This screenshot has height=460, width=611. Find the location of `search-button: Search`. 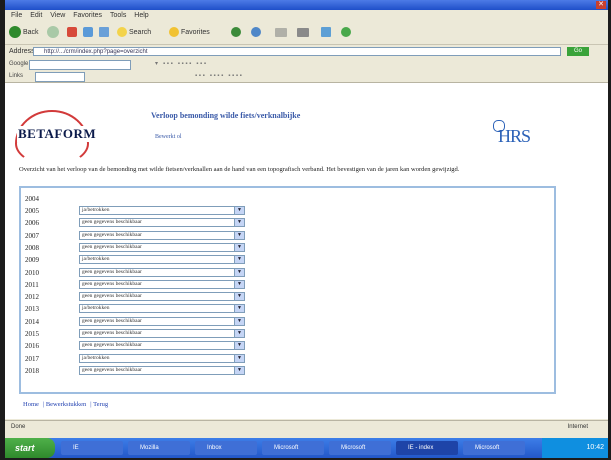

search-button: Search is located at coordinates (134, 33).